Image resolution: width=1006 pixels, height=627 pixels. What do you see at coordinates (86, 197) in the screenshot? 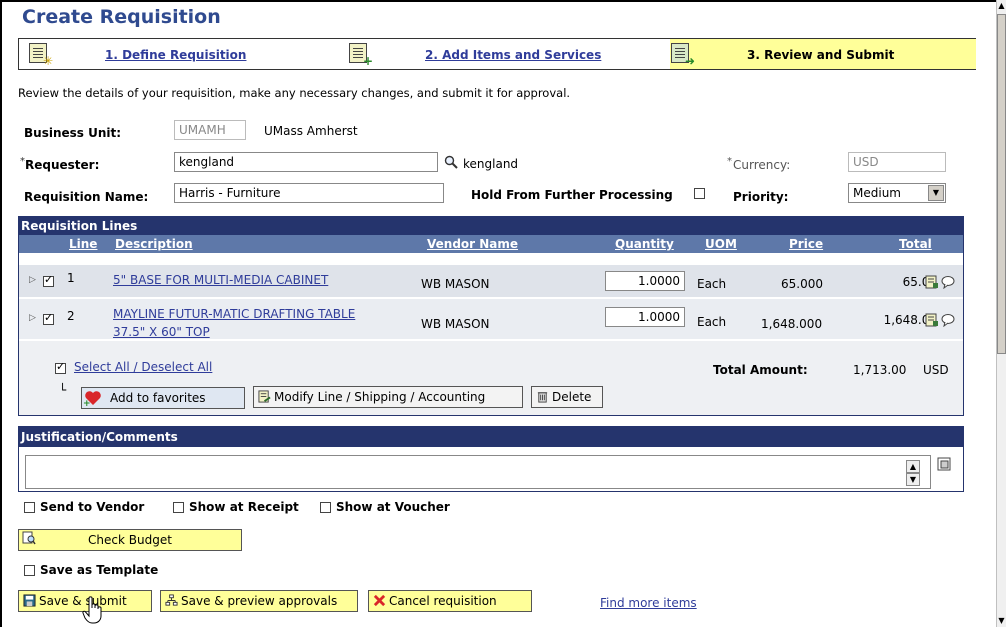
I see `requisition-name-label: Requisition Name:` at bounding box center [86, 197].